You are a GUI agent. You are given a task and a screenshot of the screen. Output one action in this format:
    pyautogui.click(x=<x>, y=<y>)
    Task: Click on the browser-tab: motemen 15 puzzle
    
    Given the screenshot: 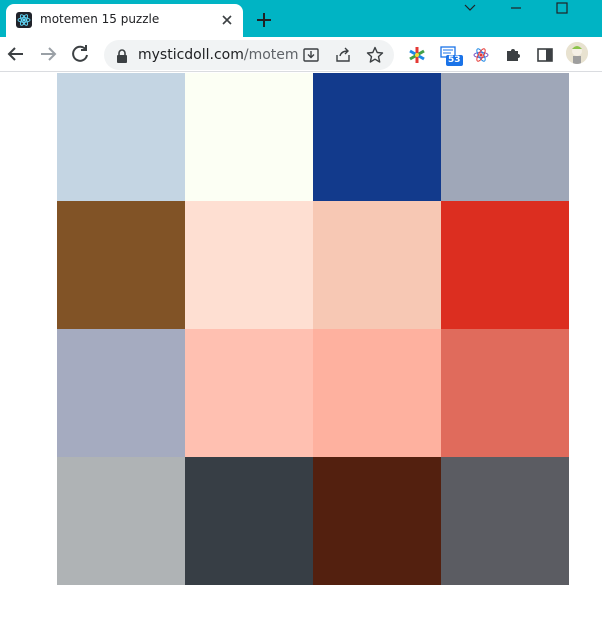 What is the action you would take?
    pyautogui.click(x=124, y=20)
    